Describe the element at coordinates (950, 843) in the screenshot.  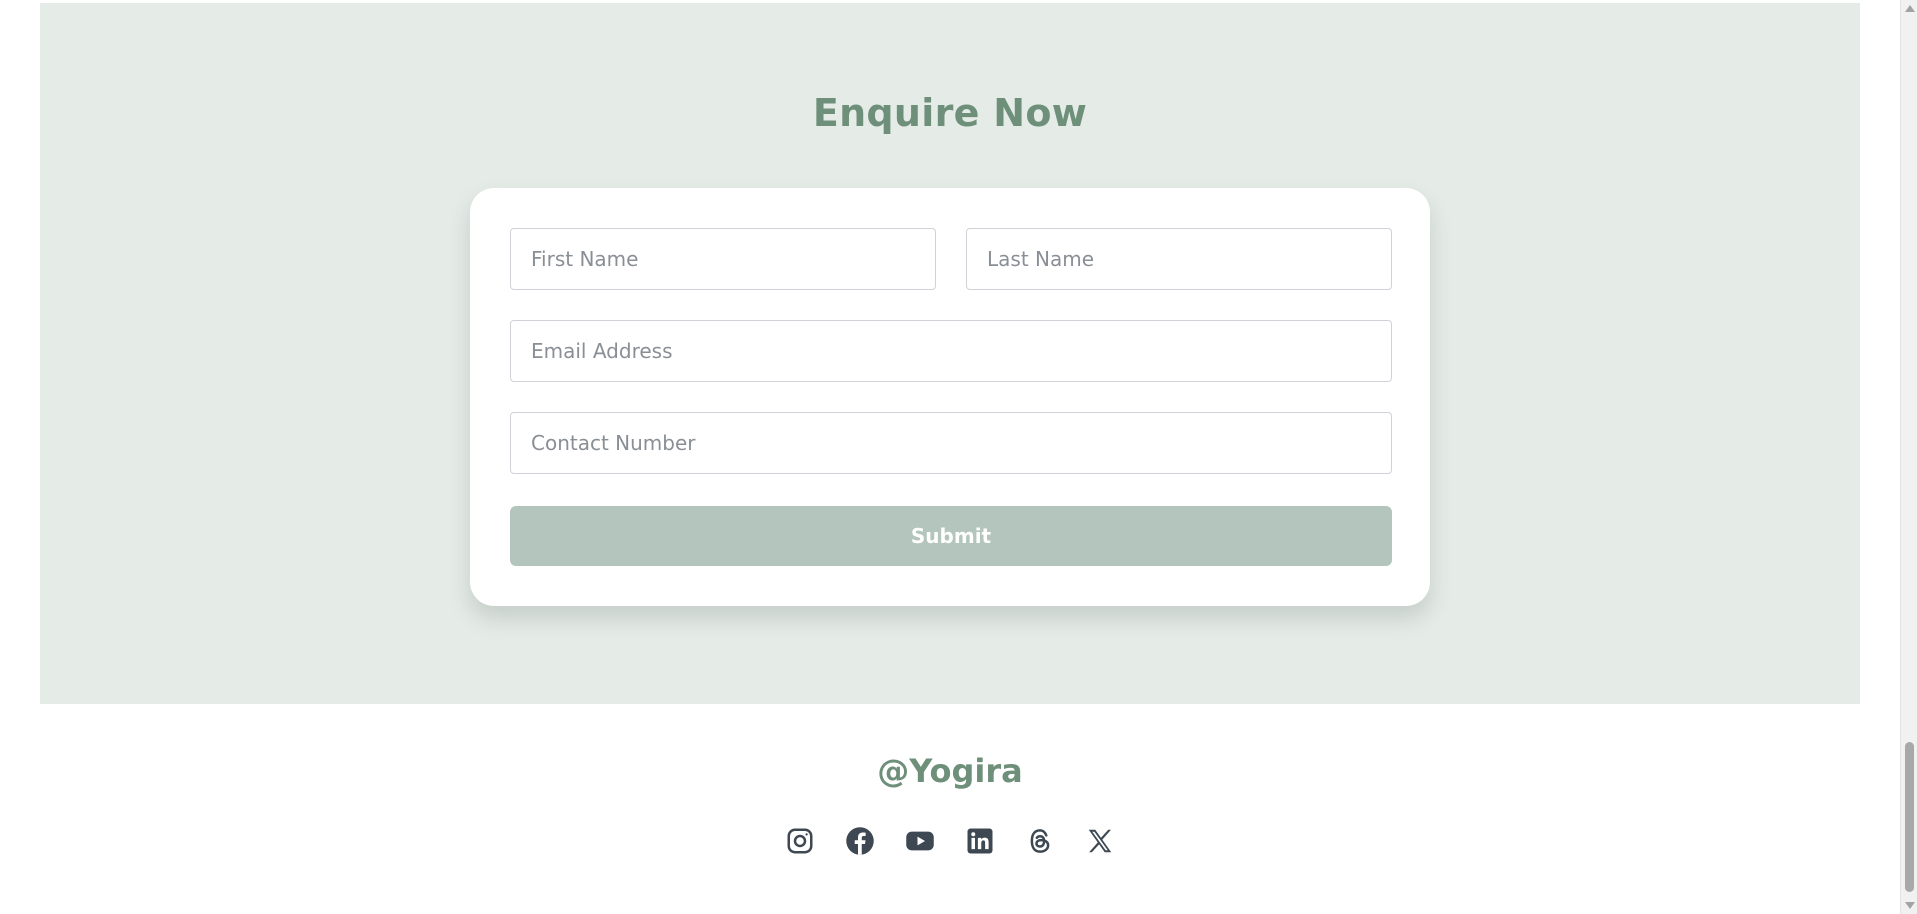
I see `social-links` at that location.